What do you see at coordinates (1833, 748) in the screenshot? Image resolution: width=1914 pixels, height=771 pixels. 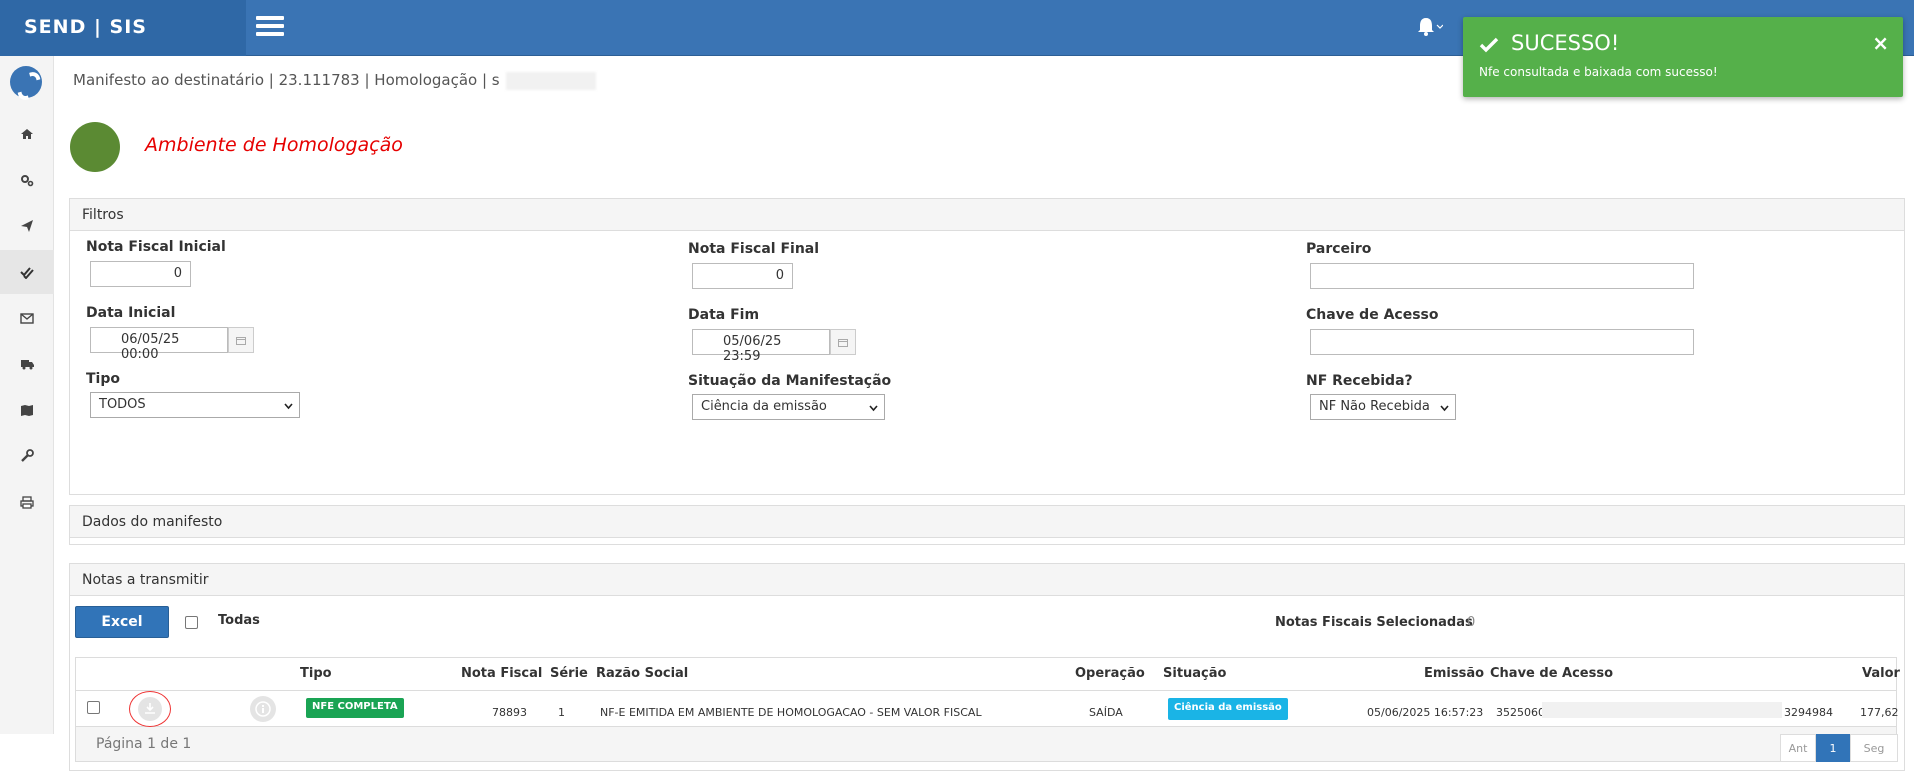 I see `pagination-current: 1` at bounding box center [1833, 748].